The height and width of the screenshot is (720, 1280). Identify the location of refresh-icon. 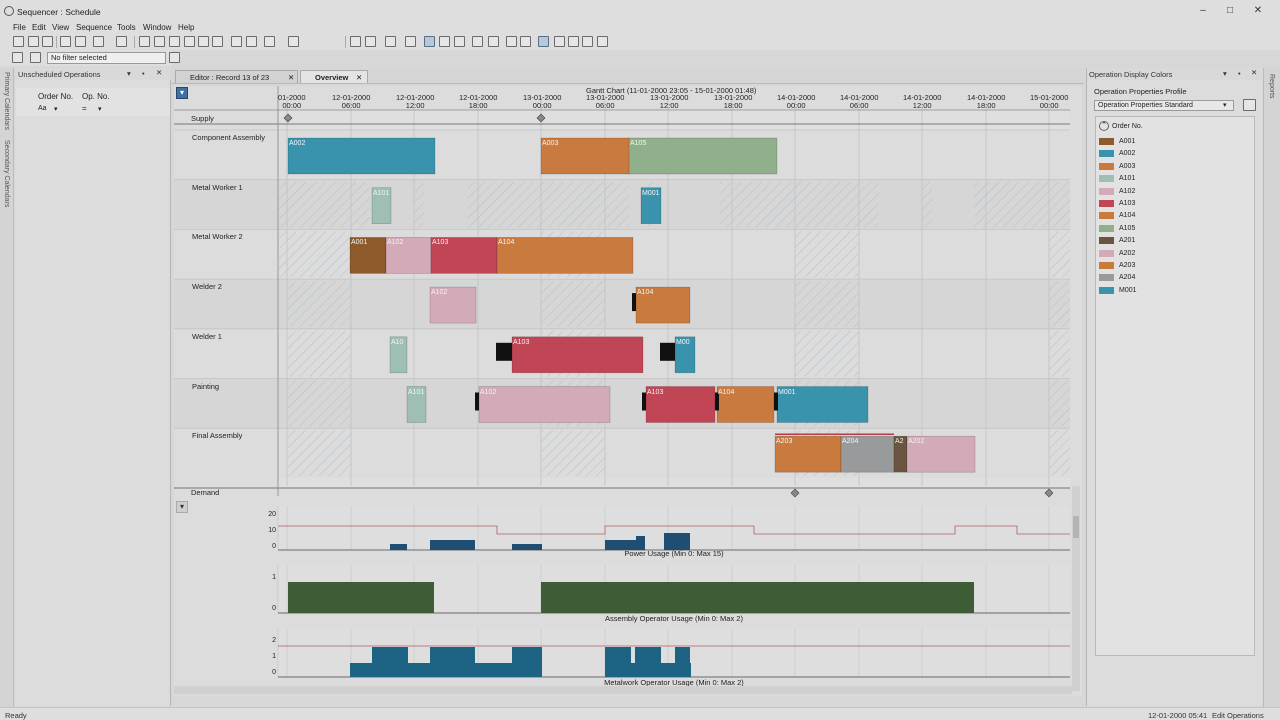
(236, 41).